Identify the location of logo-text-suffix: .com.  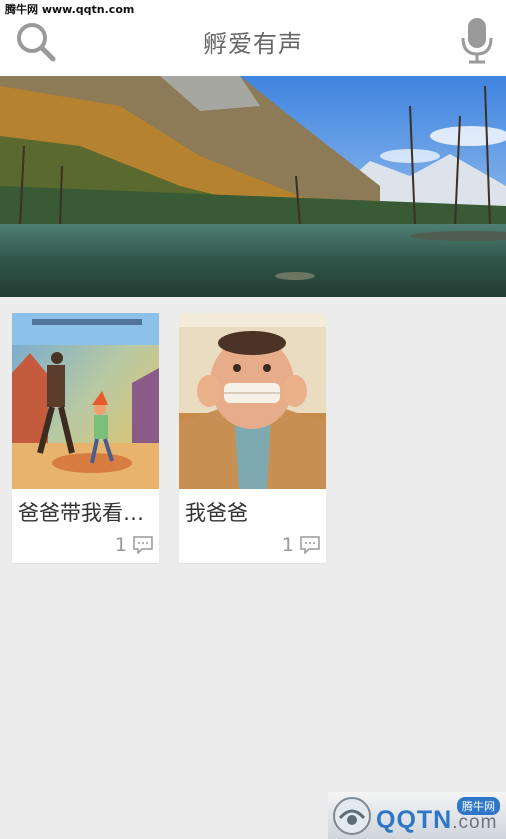
(475, 822).